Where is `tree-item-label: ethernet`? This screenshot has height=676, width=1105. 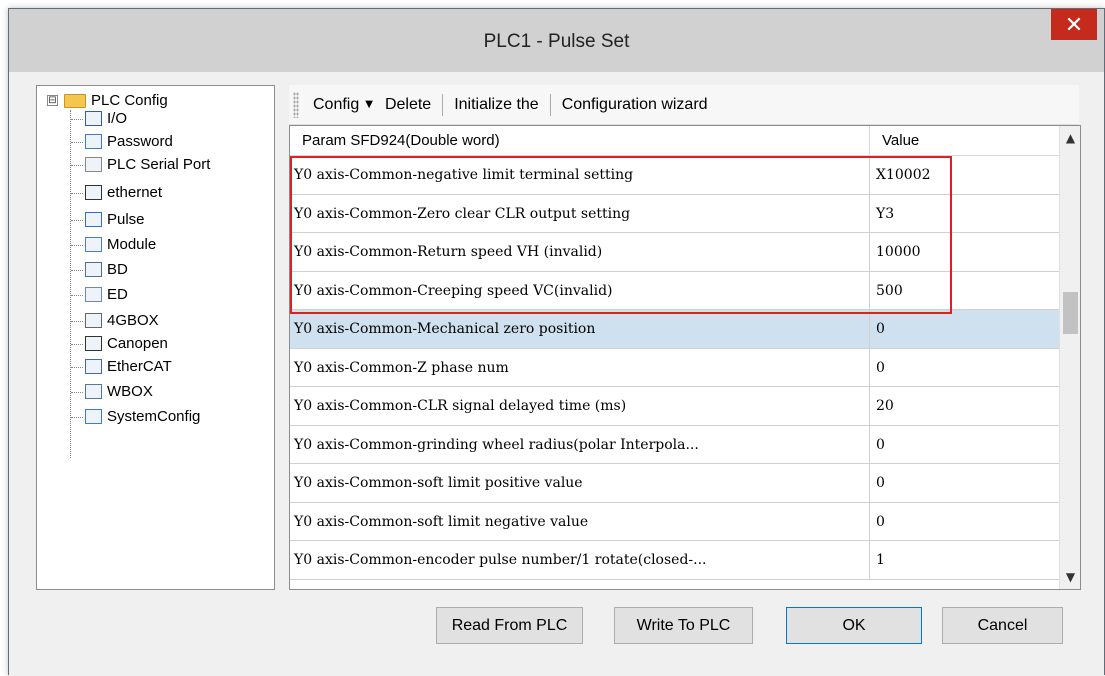 tree-item-label: ethernet is located at coordinates (135, 192).